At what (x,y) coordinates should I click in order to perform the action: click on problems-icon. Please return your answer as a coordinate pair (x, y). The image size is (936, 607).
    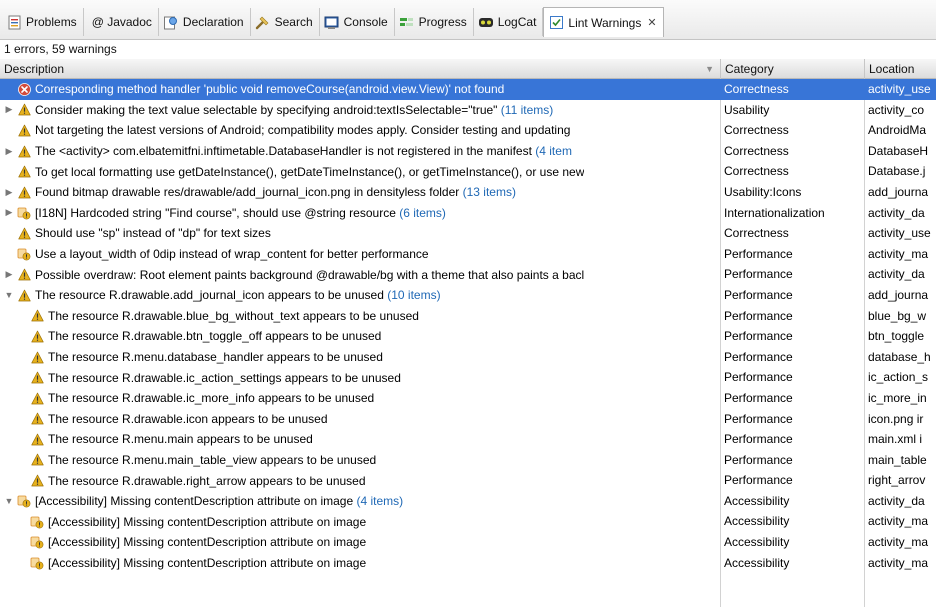
    Looking at the image, I should click on (14, 22).